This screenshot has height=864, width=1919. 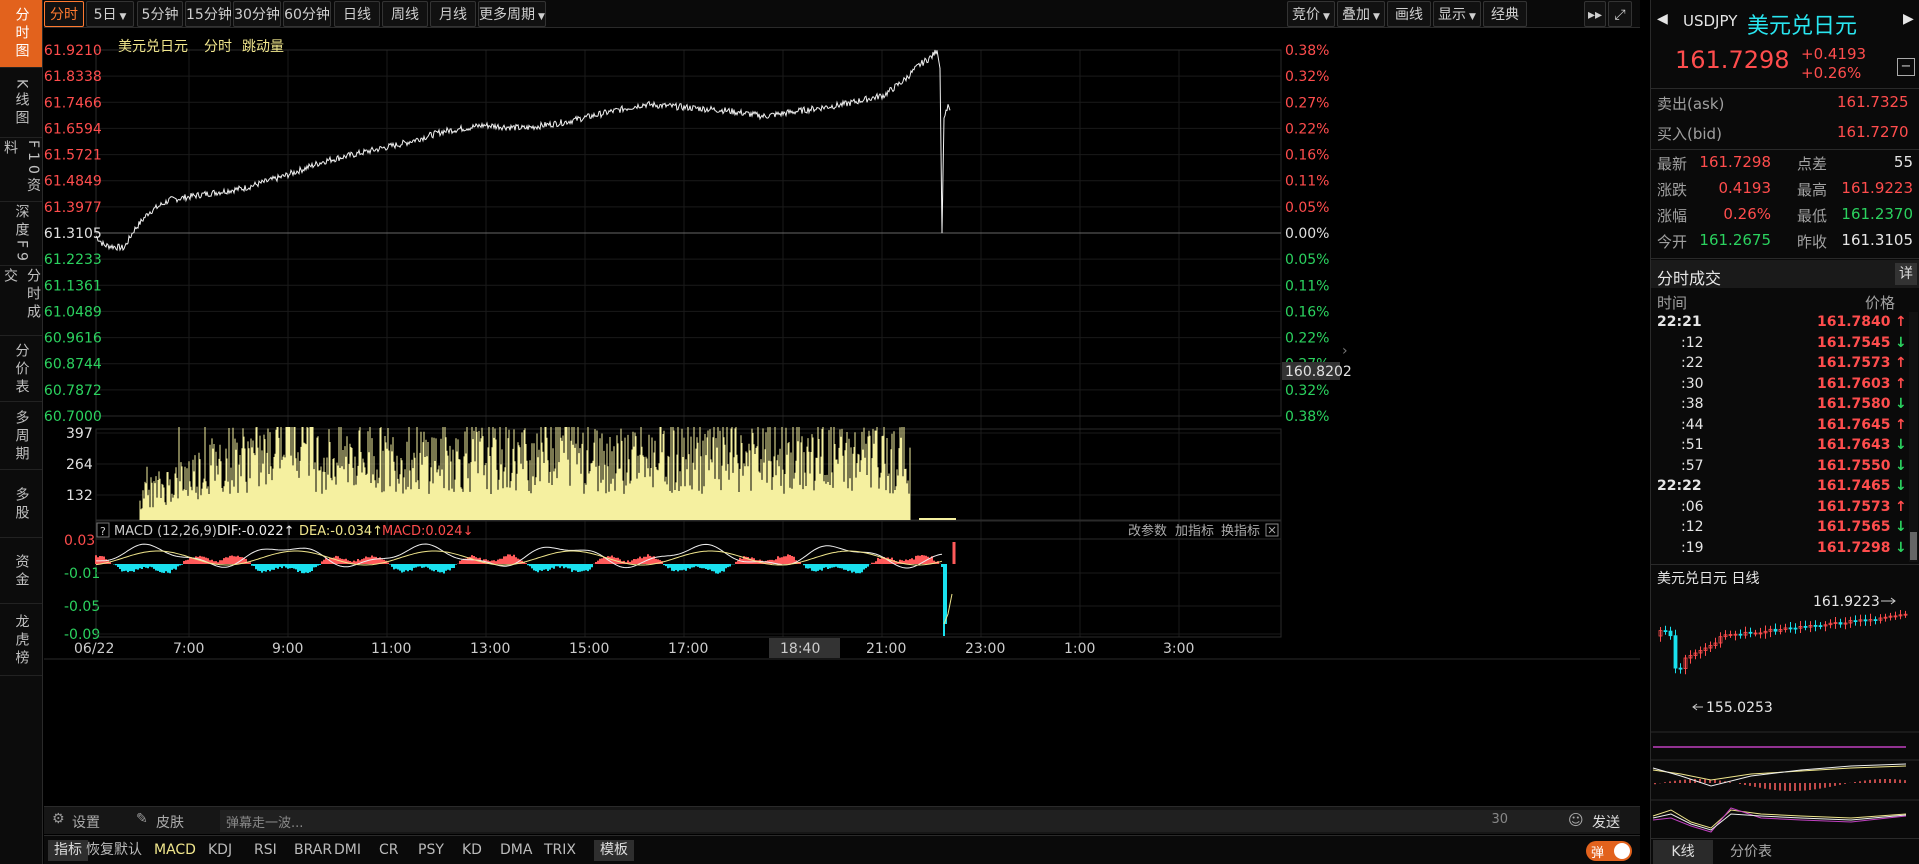 I want to click on back-arrow-icon: ◀, so click(x=1662, y=19).